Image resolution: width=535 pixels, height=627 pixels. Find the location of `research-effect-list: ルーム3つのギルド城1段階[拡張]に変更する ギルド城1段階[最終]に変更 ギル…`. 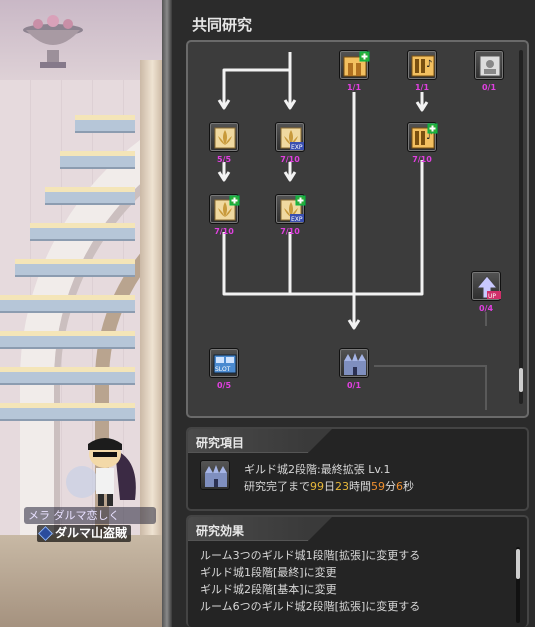

research-effect-list: ルーム3つのギルド城1段階[拡張]に変更する ギルド城1段階[最終]に変更 ギル… is located at coordinates (310, 581).